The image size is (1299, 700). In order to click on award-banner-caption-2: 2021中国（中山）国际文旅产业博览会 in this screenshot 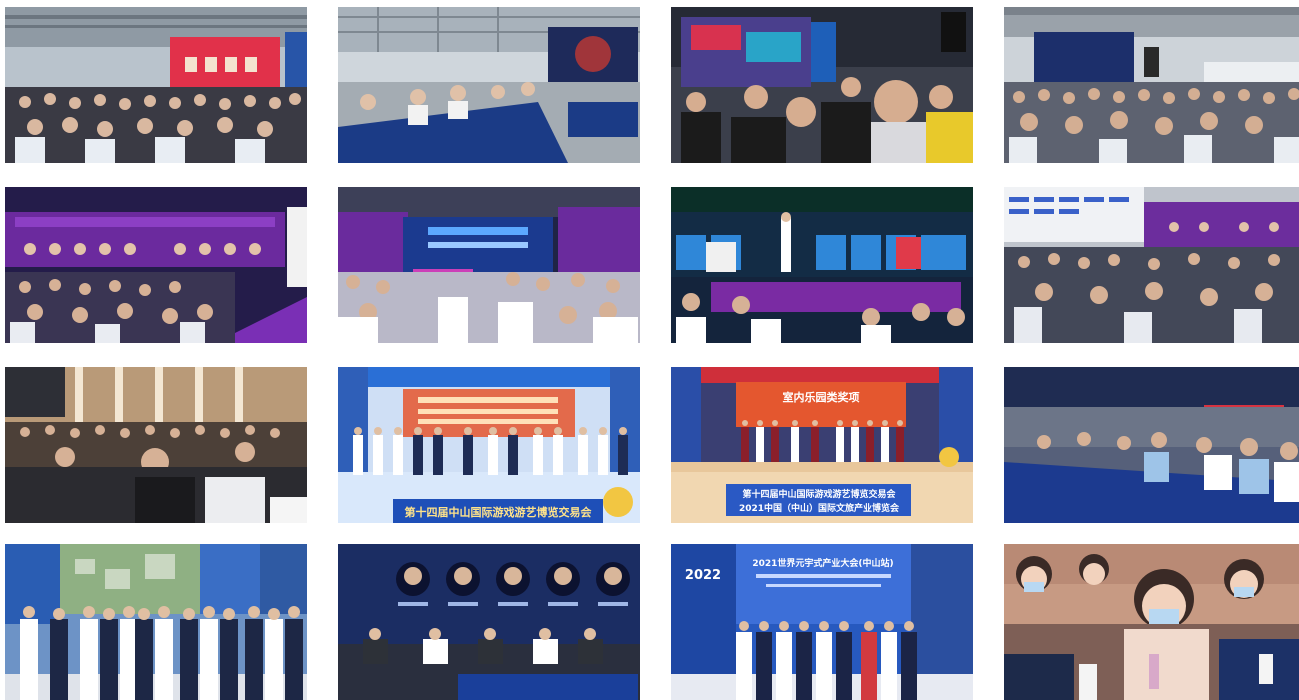, I will do `click(819, 508)`.